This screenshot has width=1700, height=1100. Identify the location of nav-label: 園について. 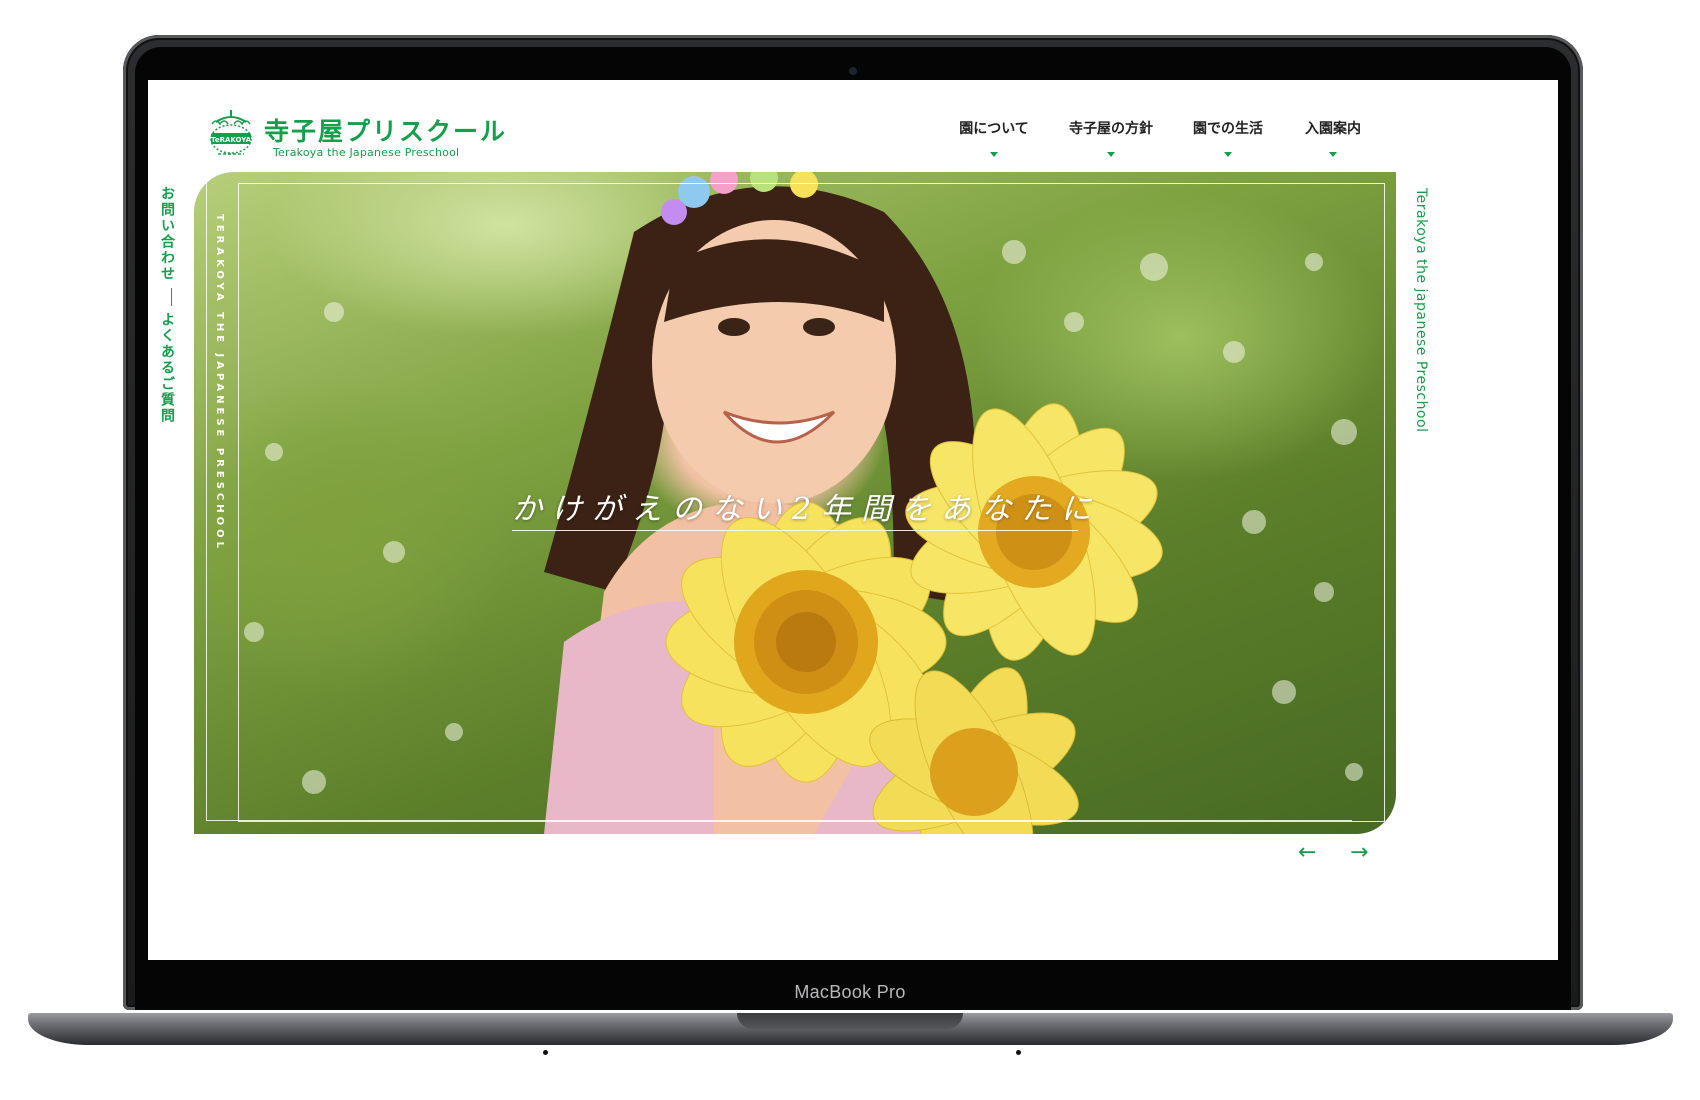
(994, 129).